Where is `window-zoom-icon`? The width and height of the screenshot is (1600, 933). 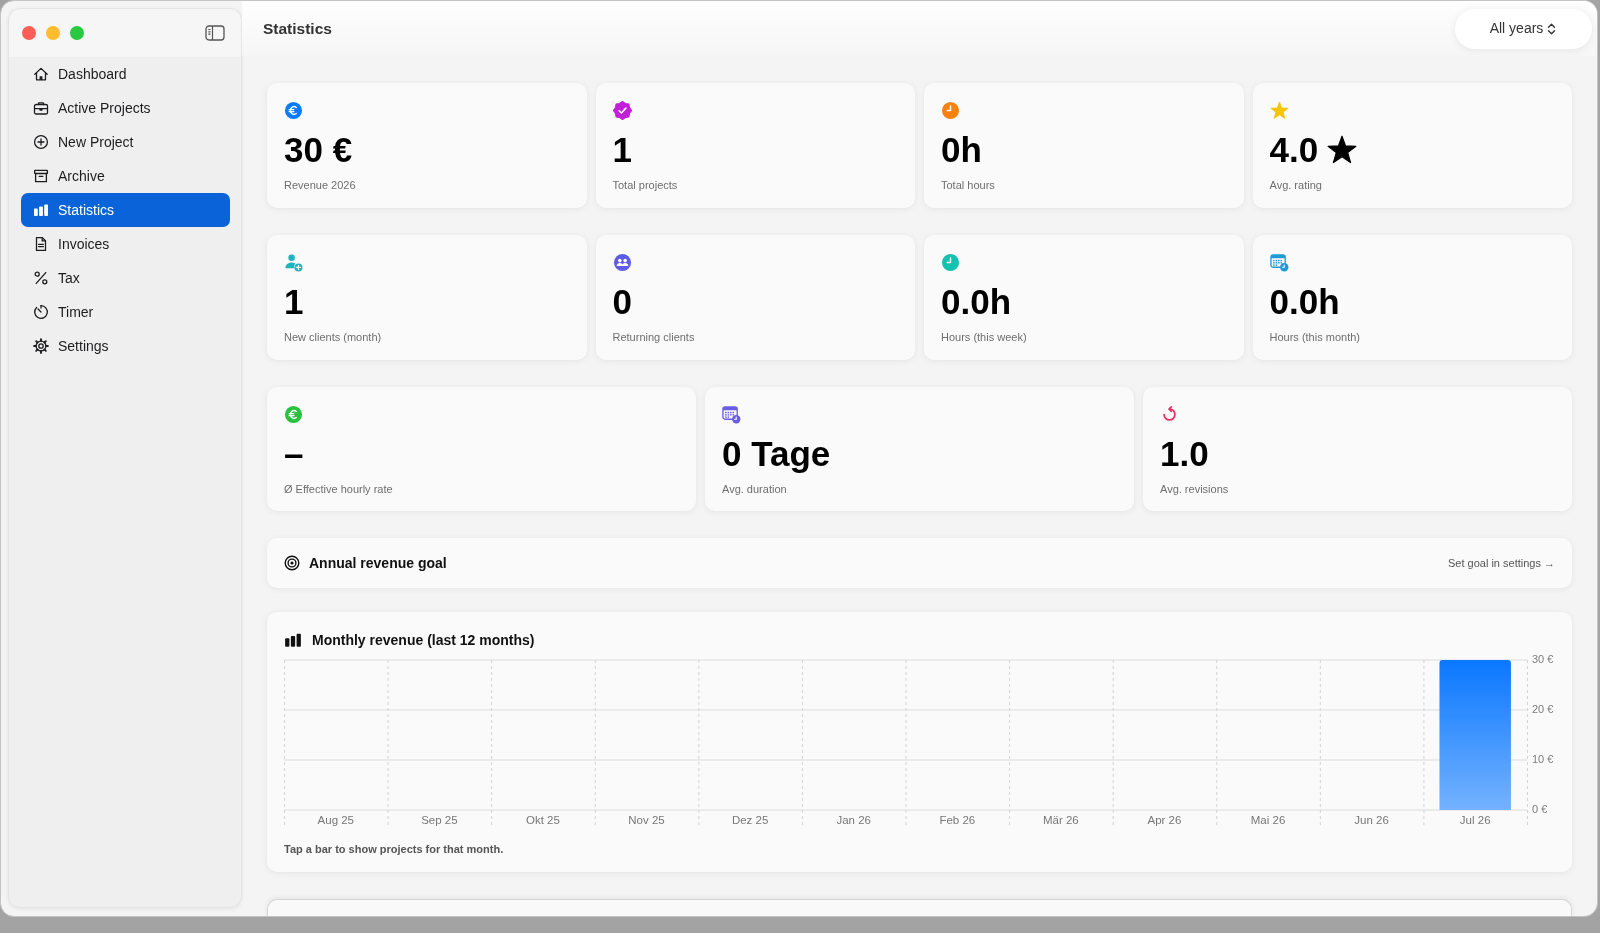
window-zoom-icon is located at coordinates (77, 33).